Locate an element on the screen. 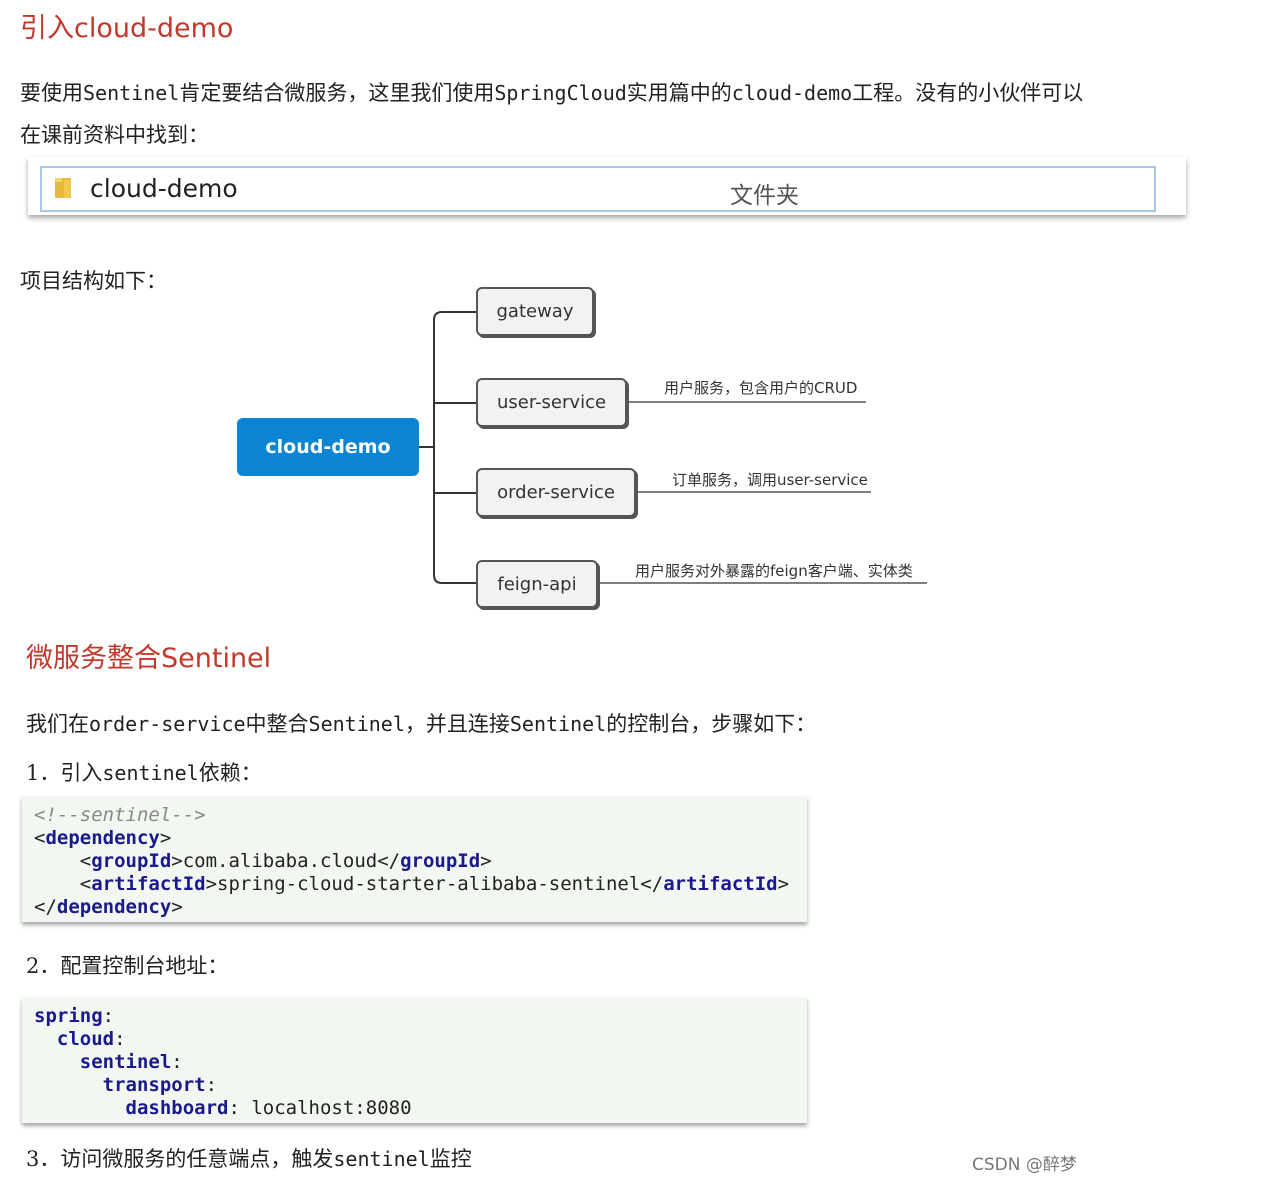 The height and width of the screenshot is (1182, 1267). code-line-groupid: <groupId>com.alibaba.cloud</groupId> is located at coordinates (263, 861).